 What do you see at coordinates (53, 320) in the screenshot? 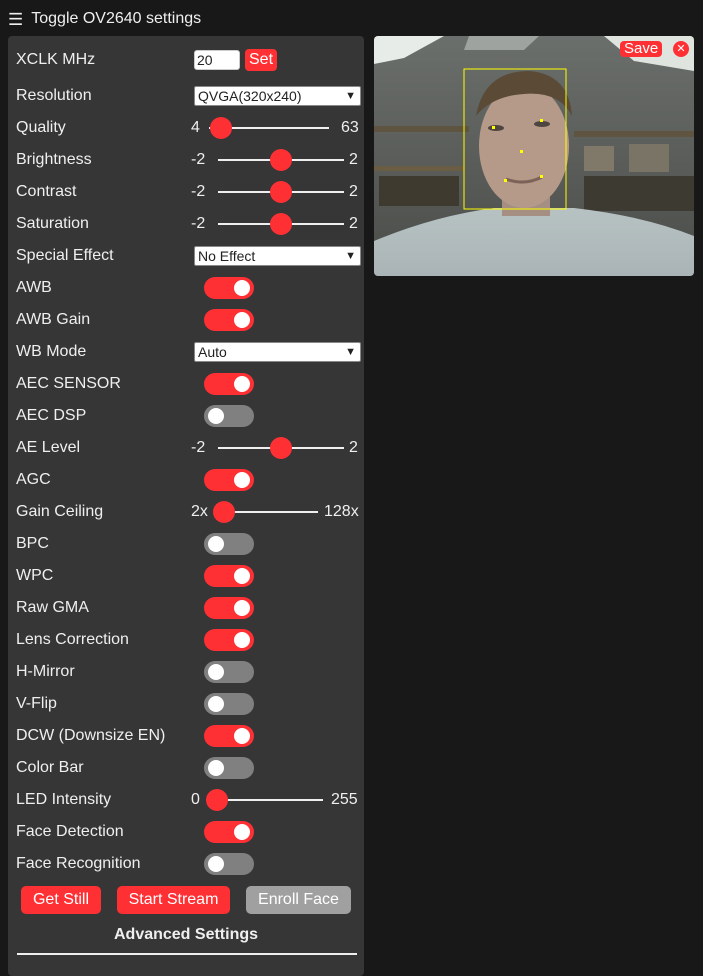
I see `awb-gain-label: AWB Gain` at bounding box center [53, 320].